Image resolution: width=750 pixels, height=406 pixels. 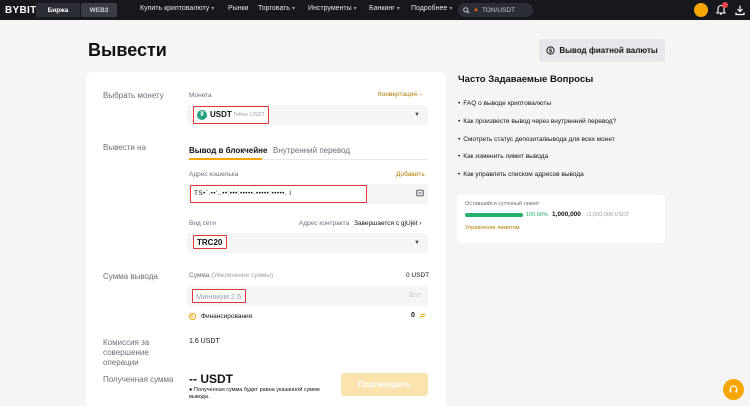 What do you see at coordinates (466, 10) in the screenshot?
I see `search-icon` at bounding box center [466, 10].